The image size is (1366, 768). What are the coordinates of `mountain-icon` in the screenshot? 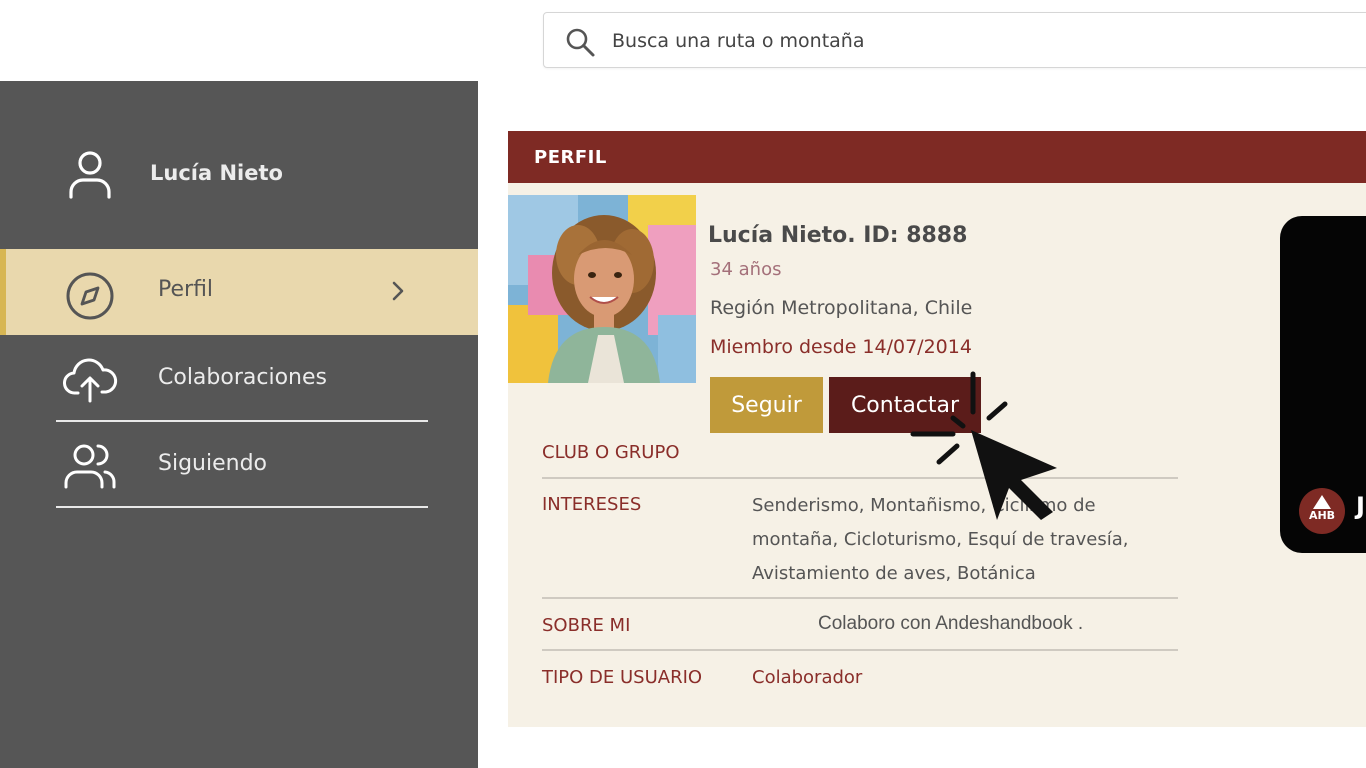 It's located at (1322, 502).